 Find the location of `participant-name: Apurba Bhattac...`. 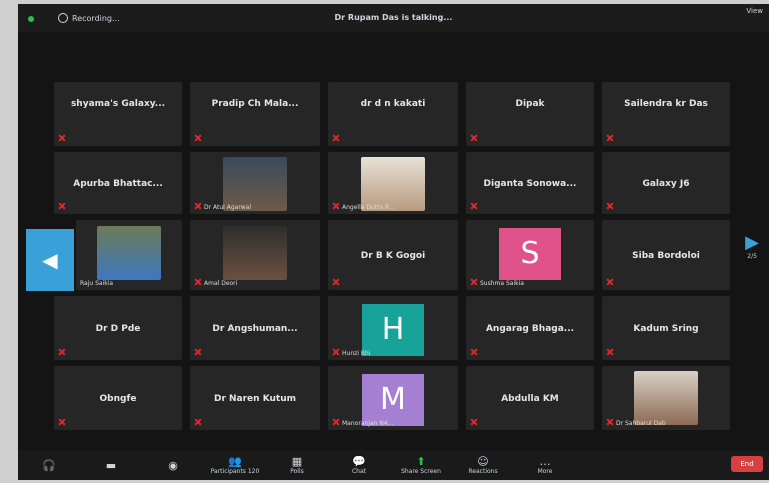

participant-name: Apurba Bhattac... is located at coordinates (118, 184).